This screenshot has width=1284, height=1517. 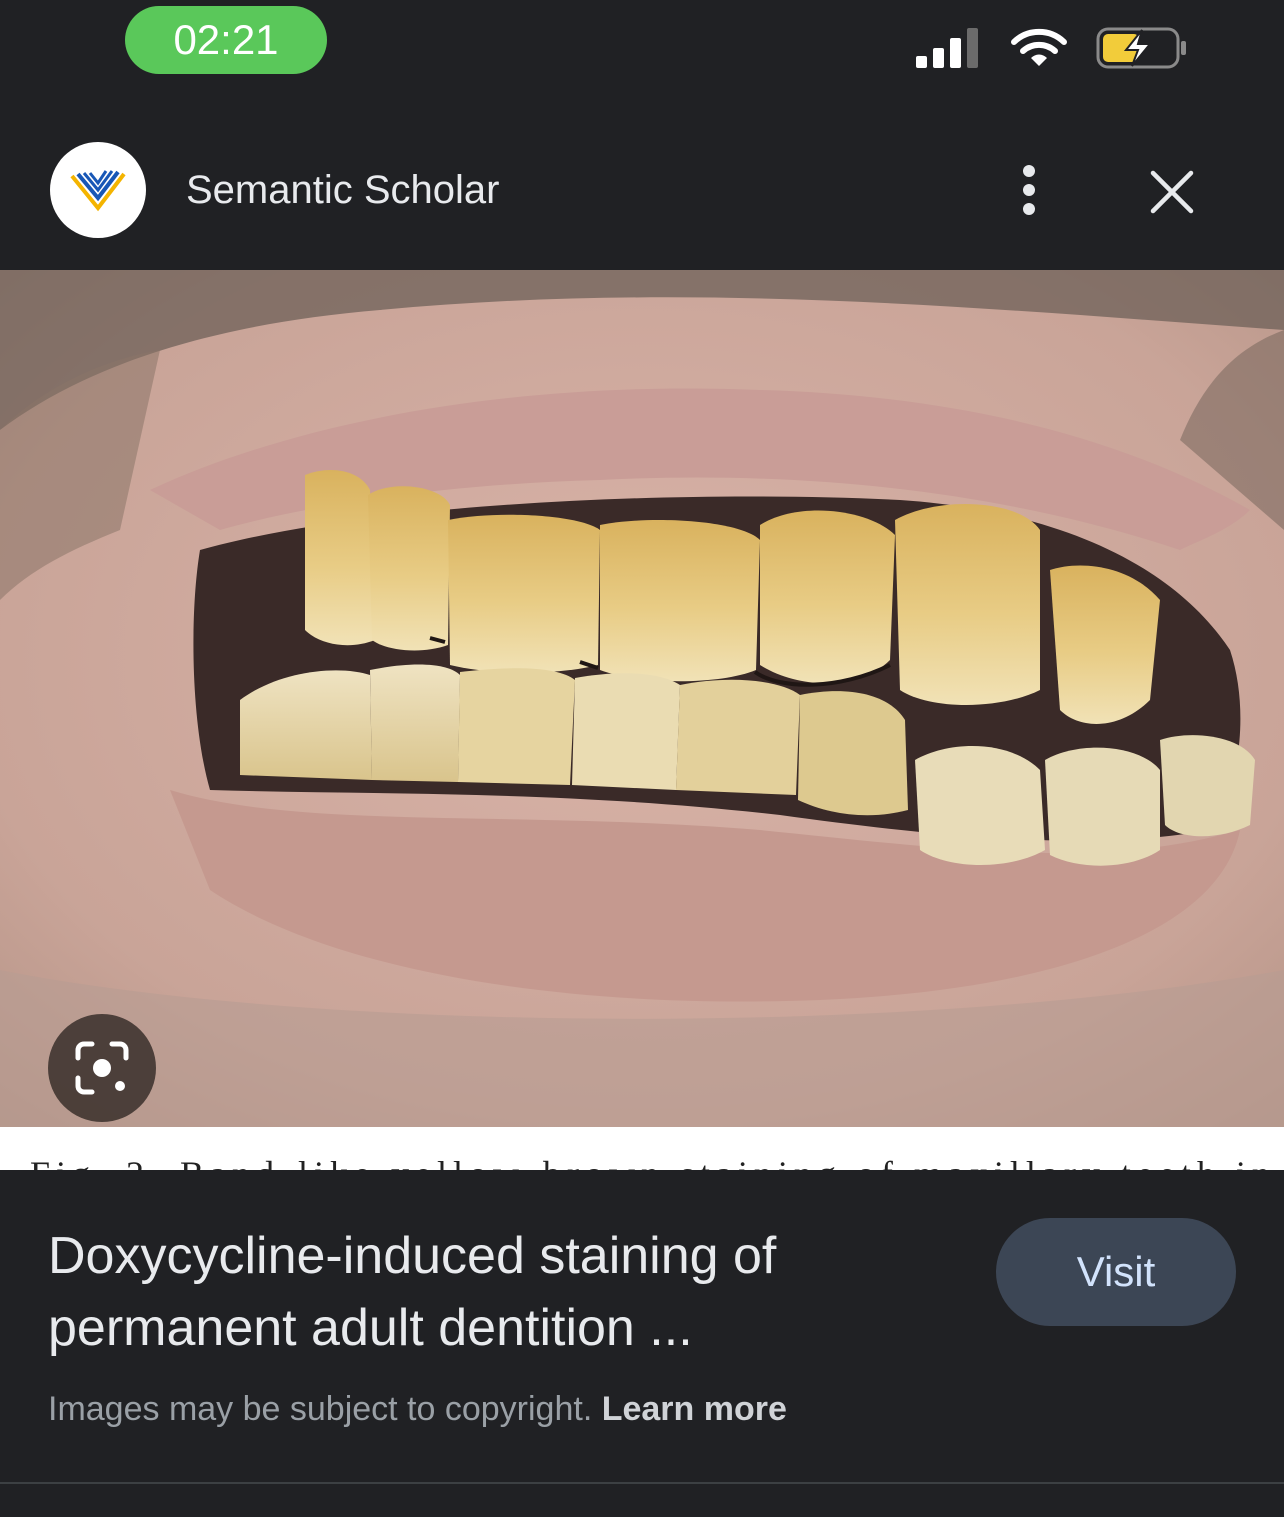 I want to click on more-options-button, so click(x=1029, y=190).